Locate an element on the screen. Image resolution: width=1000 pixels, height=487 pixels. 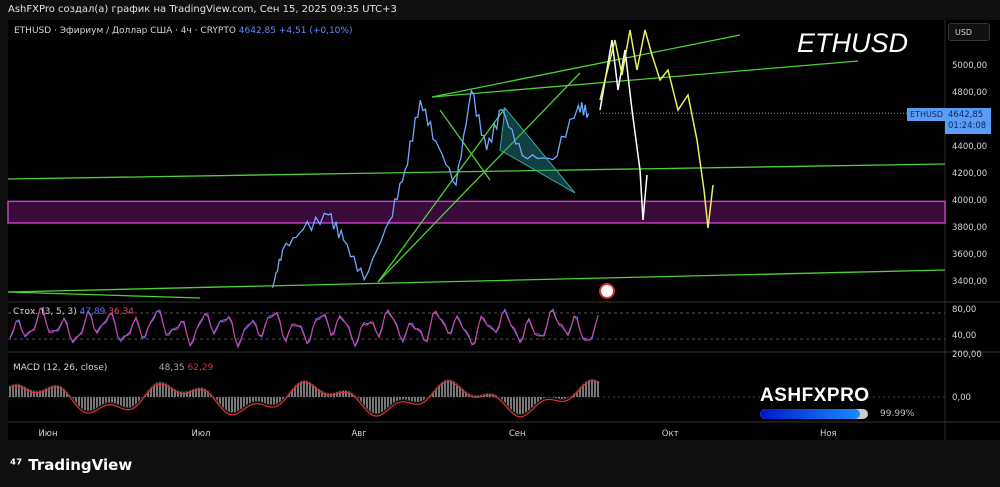
stoch-legend: Стох. (3, 5, 3) 47,89 36,34 is located at coordinates (73, 312).